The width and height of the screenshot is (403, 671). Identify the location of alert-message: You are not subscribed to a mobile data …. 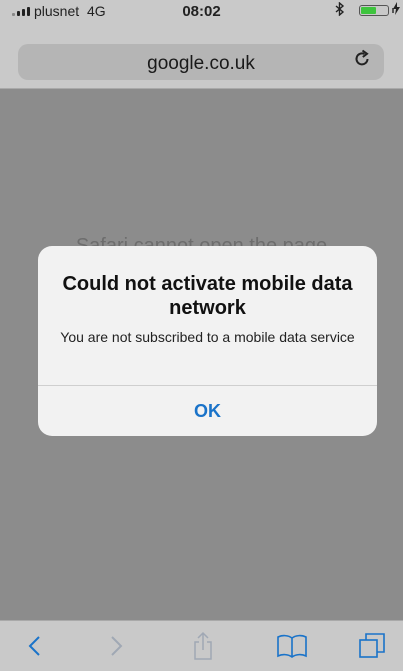
(207, 337).